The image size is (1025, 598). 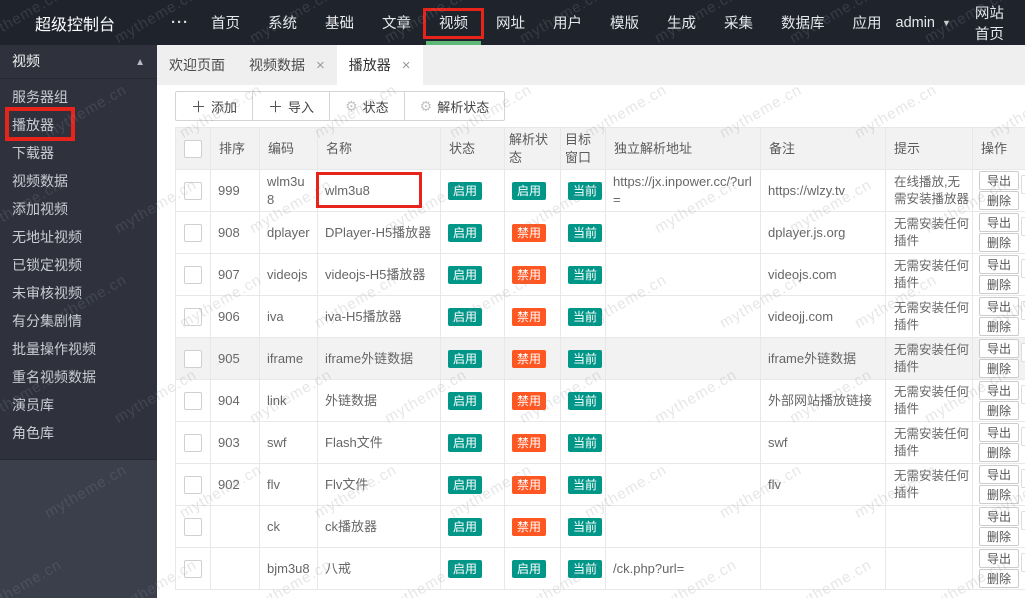 I want to click on sidebar-item: 重名视频数据, so click(x=78, y=377).